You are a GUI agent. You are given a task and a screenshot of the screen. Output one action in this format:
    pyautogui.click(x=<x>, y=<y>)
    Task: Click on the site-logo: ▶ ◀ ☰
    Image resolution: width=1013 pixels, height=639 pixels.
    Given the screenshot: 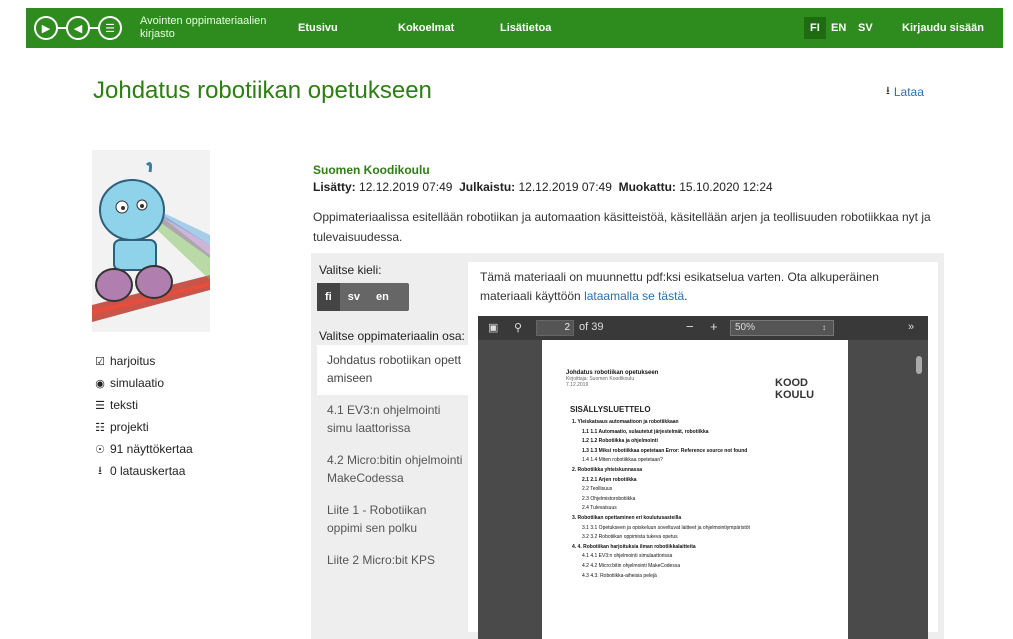 What is the action you would take?
    pyautogui.click(x=78, y=28)
    